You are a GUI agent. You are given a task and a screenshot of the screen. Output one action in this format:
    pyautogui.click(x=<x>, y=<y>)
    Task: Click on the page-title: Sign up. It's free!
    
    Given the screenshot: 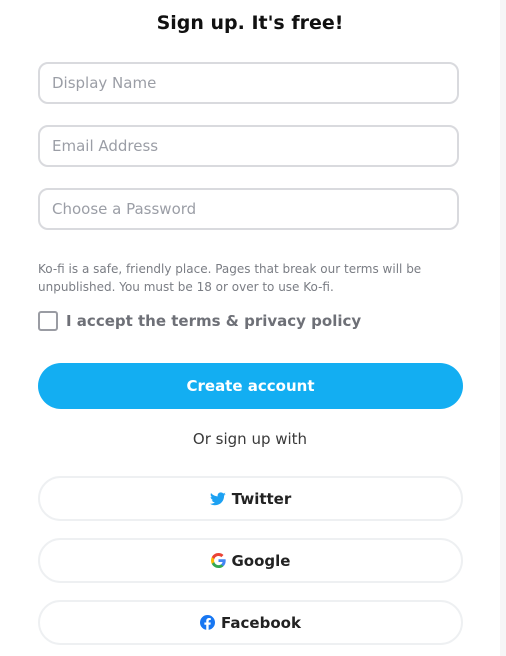 What is the action you would take?
    pyautogui.click(x=250, y=23)
    